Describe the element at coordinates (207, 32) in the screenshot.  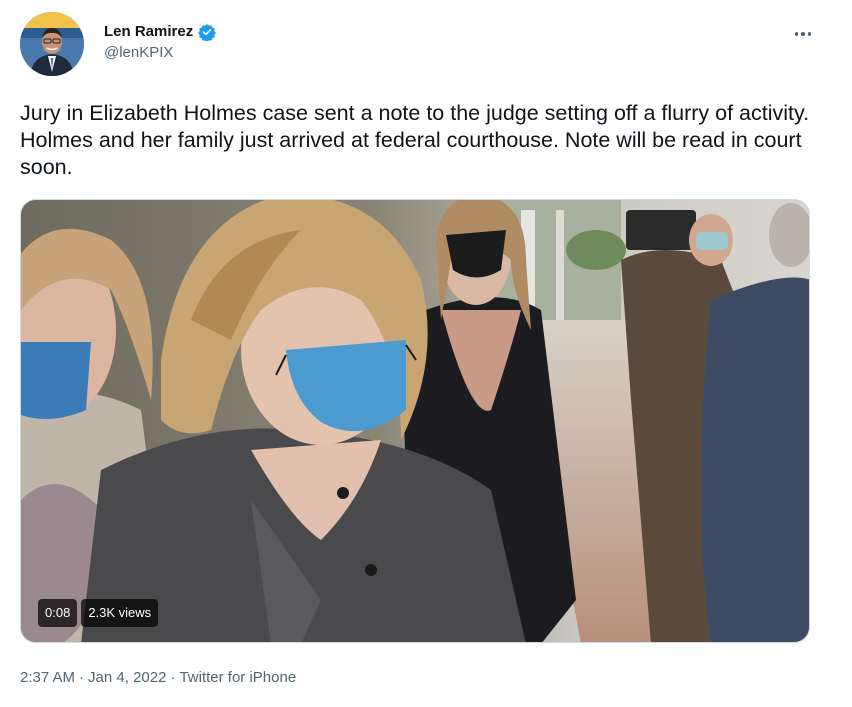
I see `verified-badge-icon` at that location.